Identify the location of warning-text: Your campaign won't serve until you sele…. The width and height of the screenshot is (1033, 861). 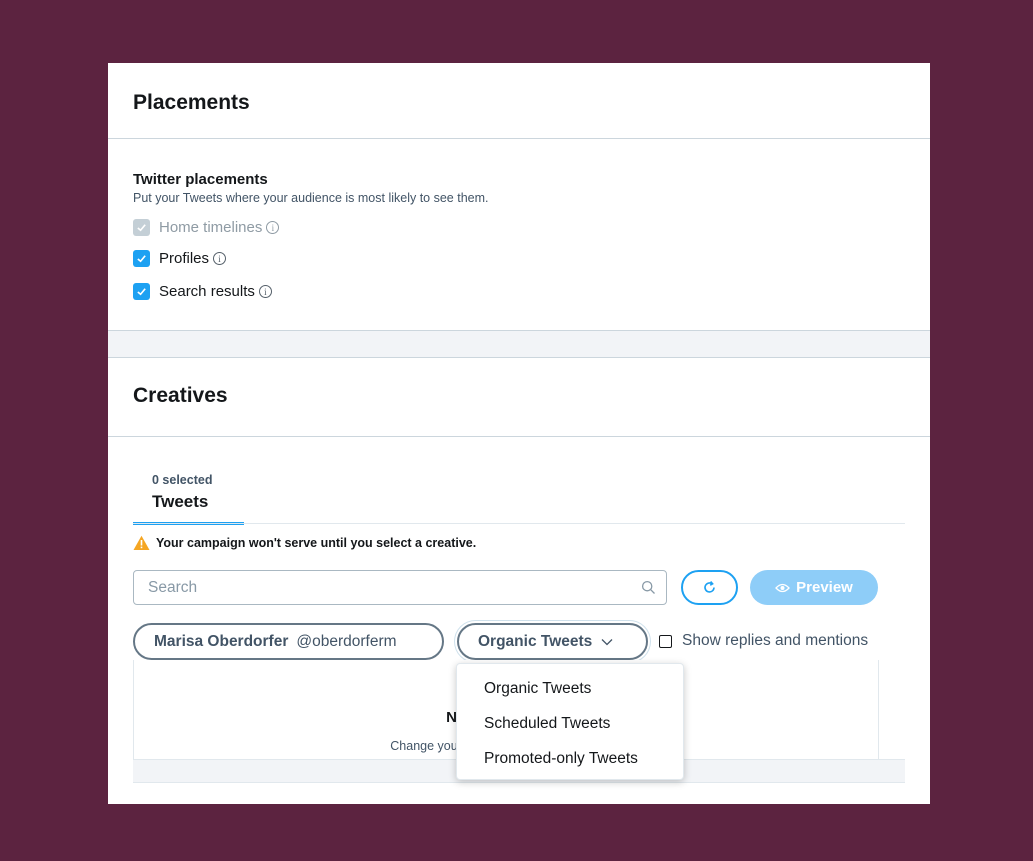
(316, 543).